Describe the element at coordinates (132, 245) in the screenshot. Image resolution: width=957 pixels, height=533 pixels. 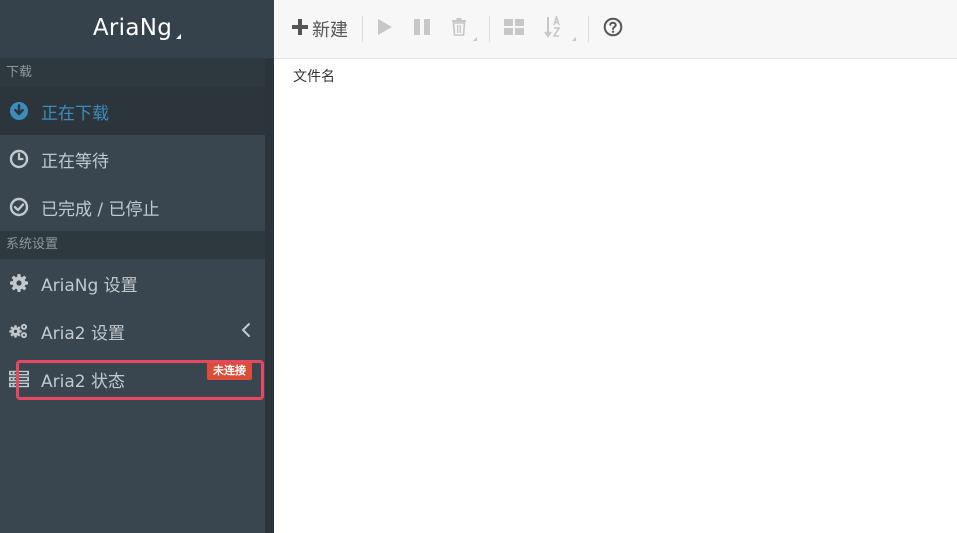
I see `section-header-settings: 系统设置` at that location.